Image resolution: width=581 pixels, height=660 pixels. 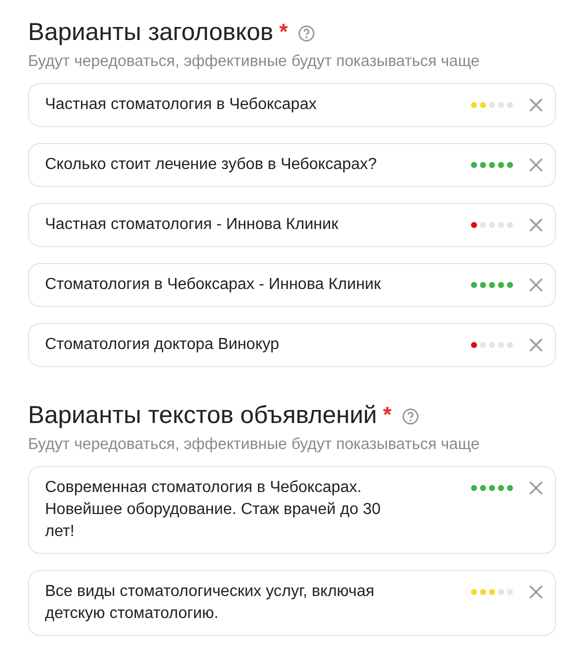 I want to click on ad-text-card: Все виды стоматологических услуг, включая детскую стоматологию., so click(x=292, y=603).